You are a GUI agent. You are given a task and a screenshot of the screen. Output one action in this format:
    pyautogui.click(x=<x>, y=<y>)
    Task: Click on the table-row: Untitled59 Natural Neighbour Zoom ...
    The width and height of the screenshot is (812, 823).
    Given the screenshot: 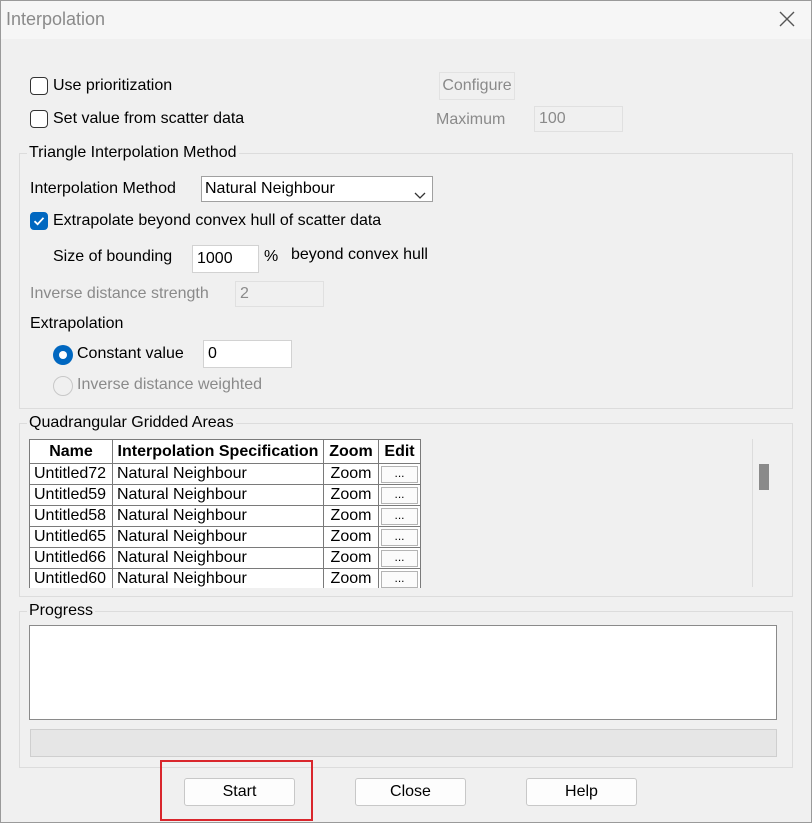 What is the action you would take?
    pyautogui.click(x=225, y=495)
    